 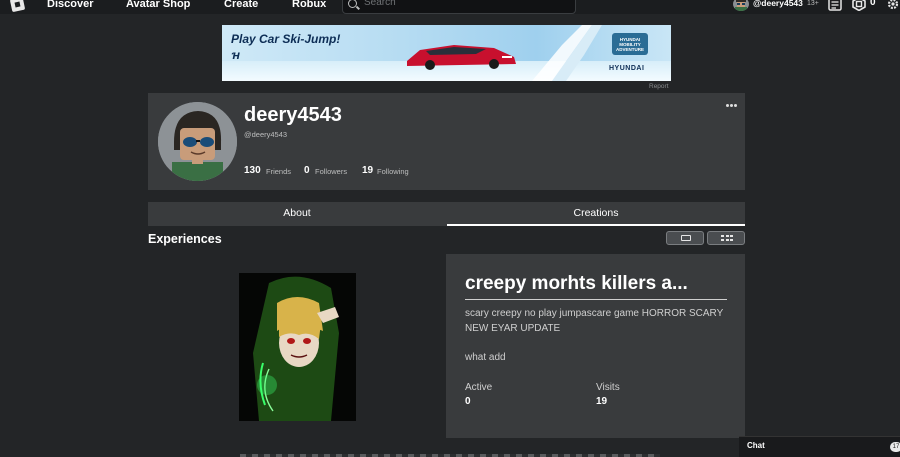 I want to click on nav-avatar, so click(x=741, y=5).